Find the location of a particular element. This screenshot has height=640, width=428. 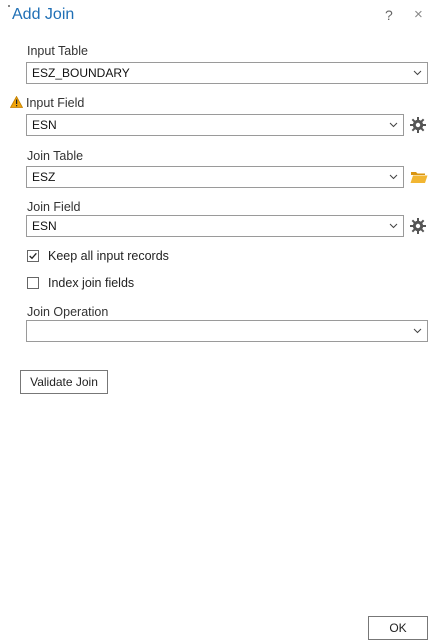

input-table-select: ESZ_BOUNDARY is located at coordinates (227, 73).